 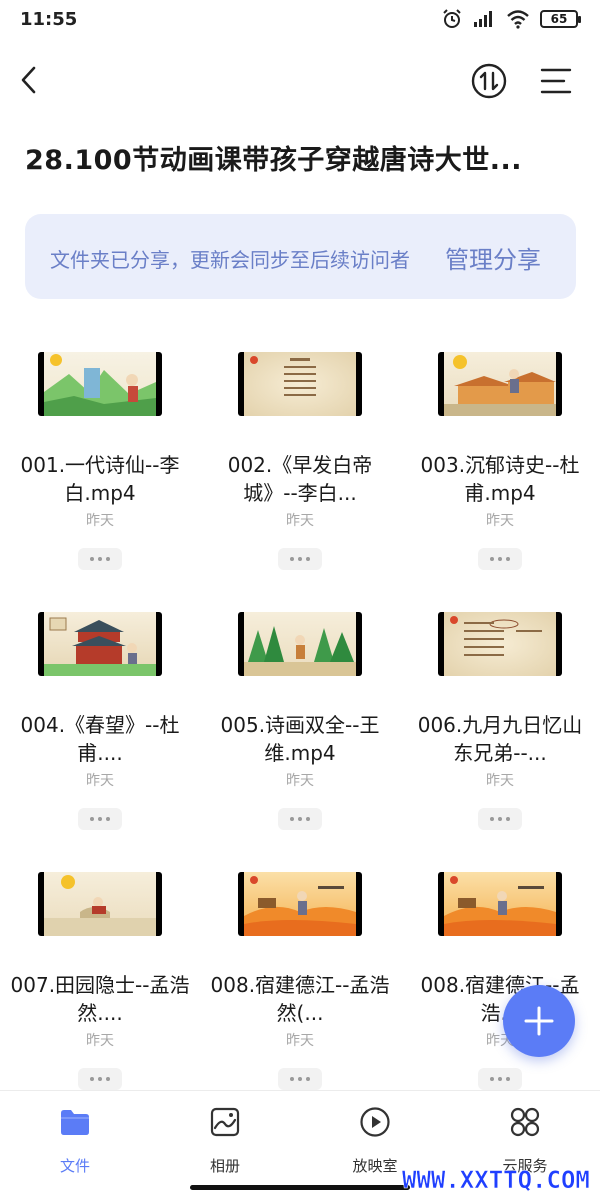 What do you see at coordinates (496, 1180) in the screenshot?
I see `watermark: WWW.XXTTQ.COM` at bounding box center [496, 1180].